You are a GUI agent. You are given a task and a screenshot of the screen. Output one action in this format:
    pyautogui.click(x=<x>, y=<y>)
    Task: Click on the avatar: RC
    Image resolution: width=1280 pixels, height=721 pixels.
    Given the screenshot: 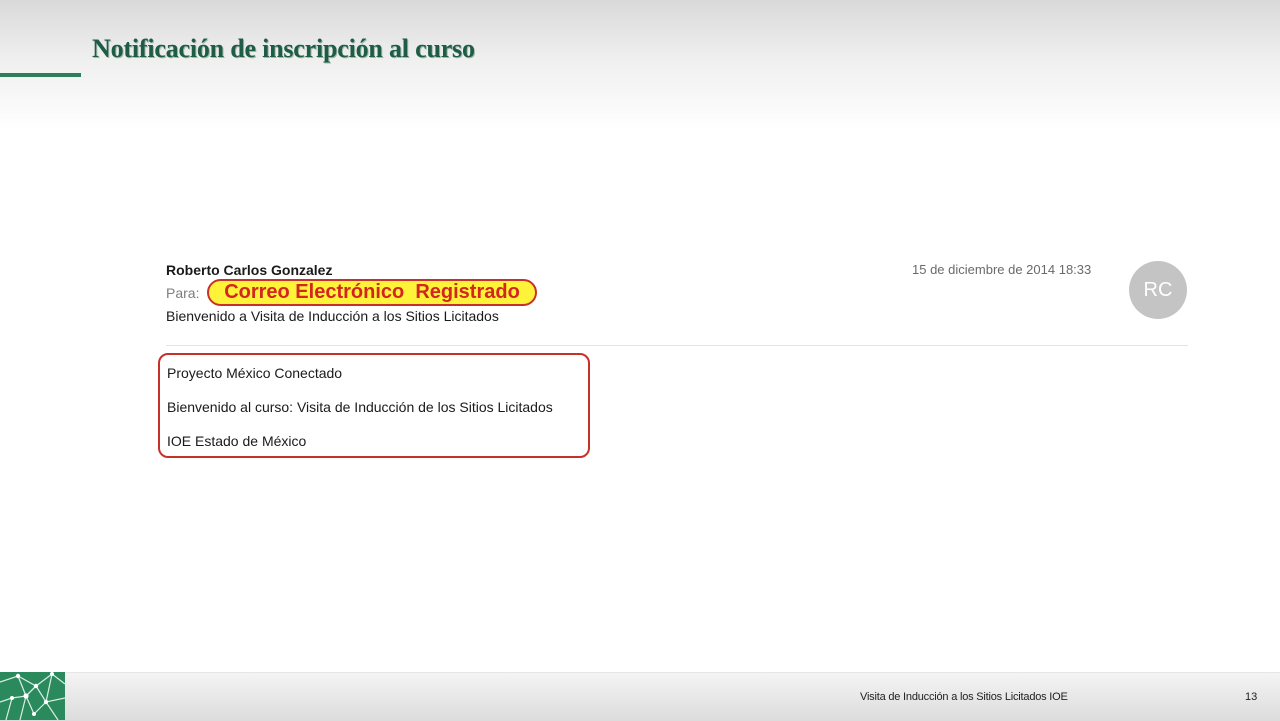 What is the action you would take?
    pyautogui.click(x=1158, y=290)
    